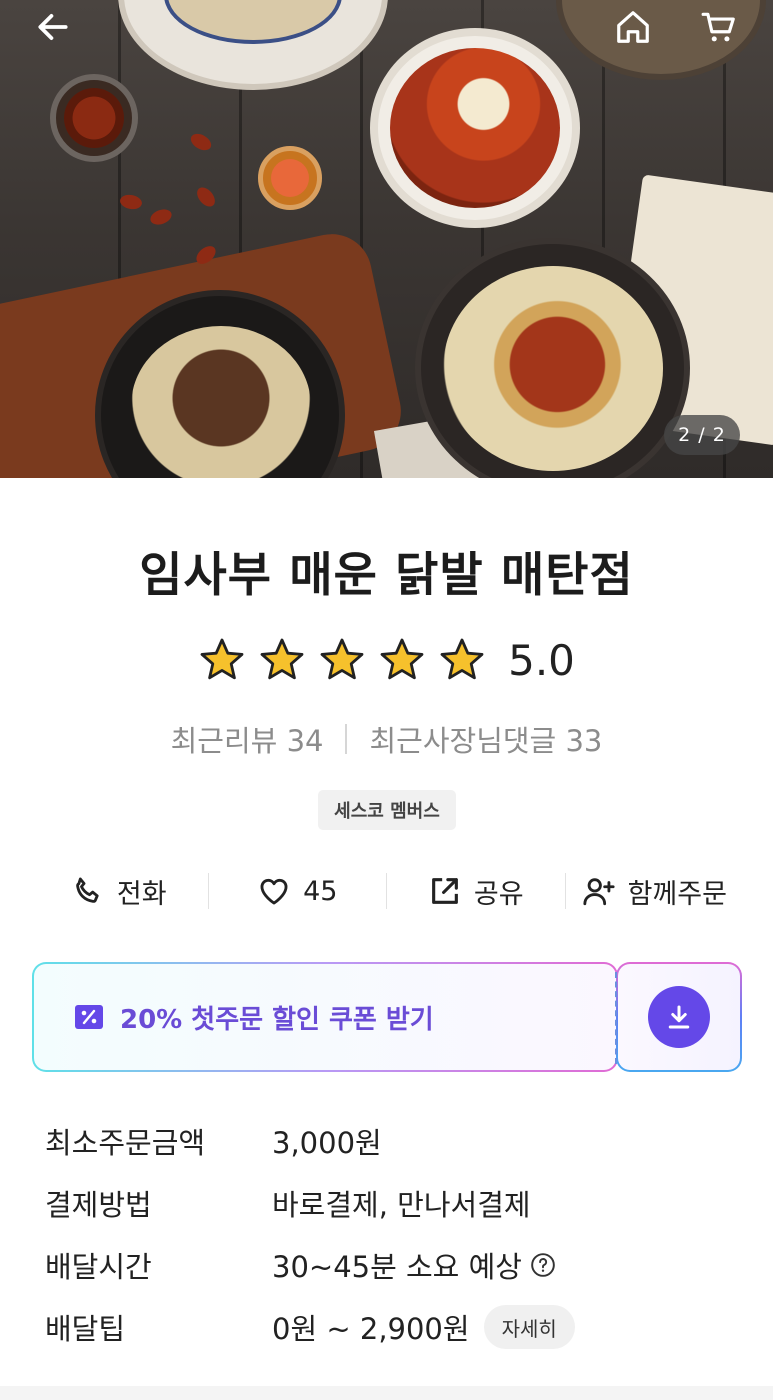  I want to click on chili-bowl, so click(94, 118).